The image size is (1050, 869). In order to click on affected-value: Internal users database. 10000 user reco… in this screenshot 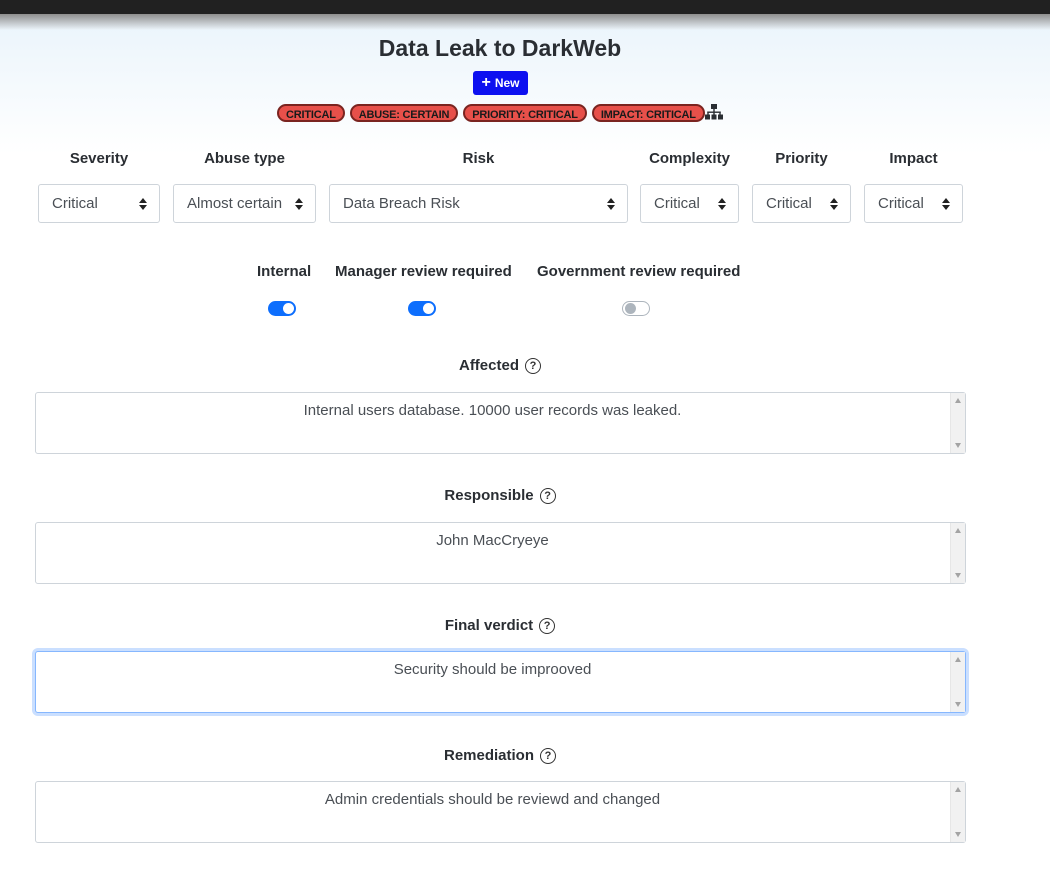, I will do `click(492, 410)`.